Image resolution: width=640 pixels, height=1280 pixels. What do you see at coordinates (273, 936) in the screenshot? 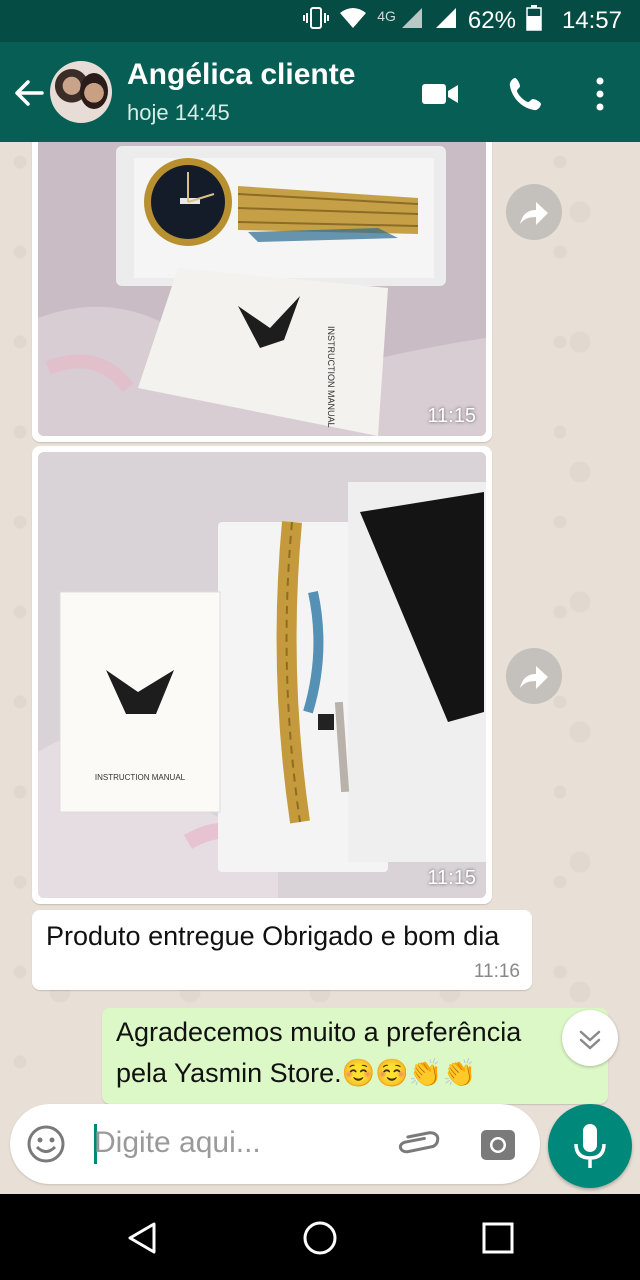
I see `message-text: Produto entregue Obrigado e bom dia` at bounding box center [273, 936].